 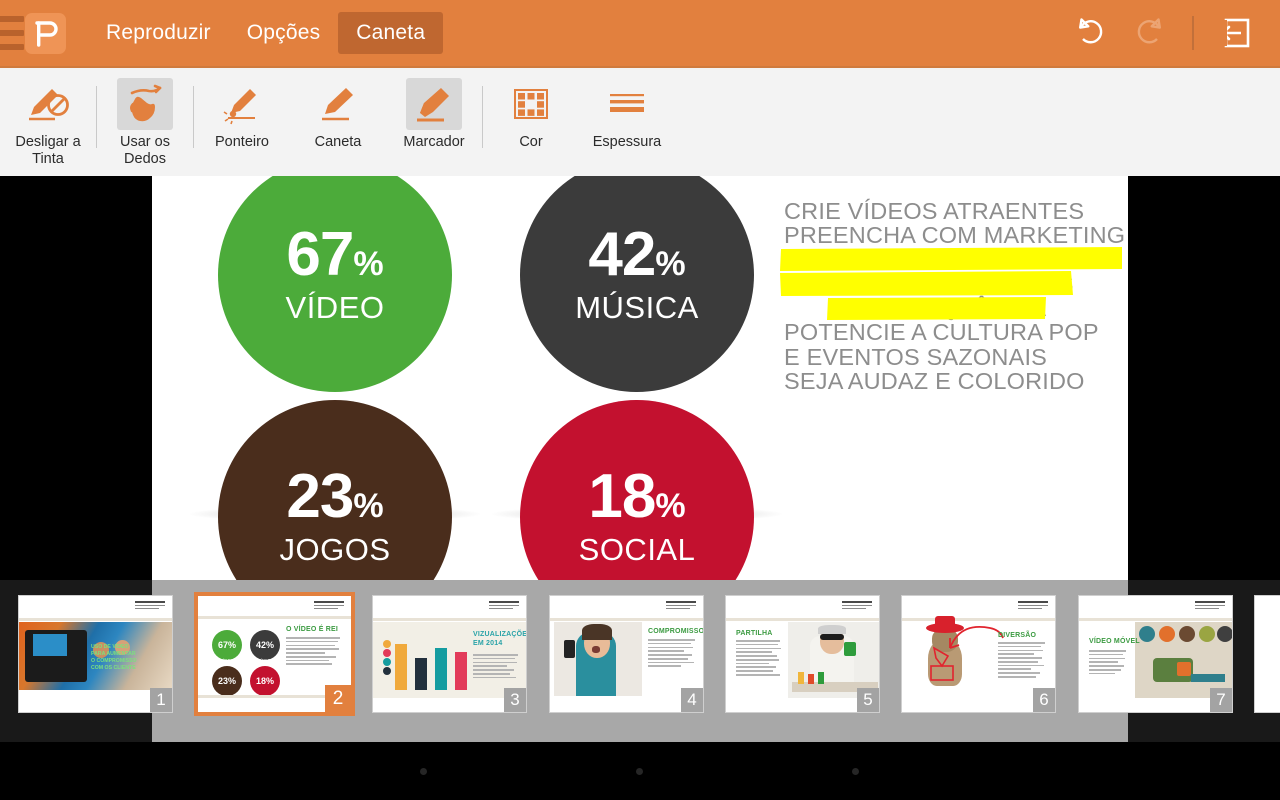 What do you see at coordinates (955, 235) in the screenshot?
I see `slide-text-line: PREENCHA COM MARKETING` at bounding box center [955, 235].